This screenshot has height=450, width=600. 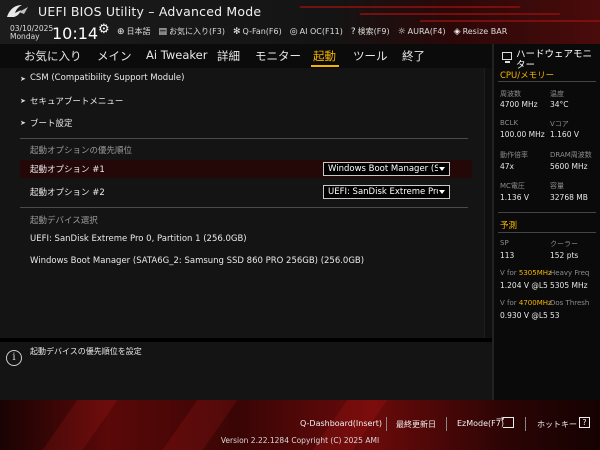 I want to click on stat-label: 容量, so click(x=557, y=186).